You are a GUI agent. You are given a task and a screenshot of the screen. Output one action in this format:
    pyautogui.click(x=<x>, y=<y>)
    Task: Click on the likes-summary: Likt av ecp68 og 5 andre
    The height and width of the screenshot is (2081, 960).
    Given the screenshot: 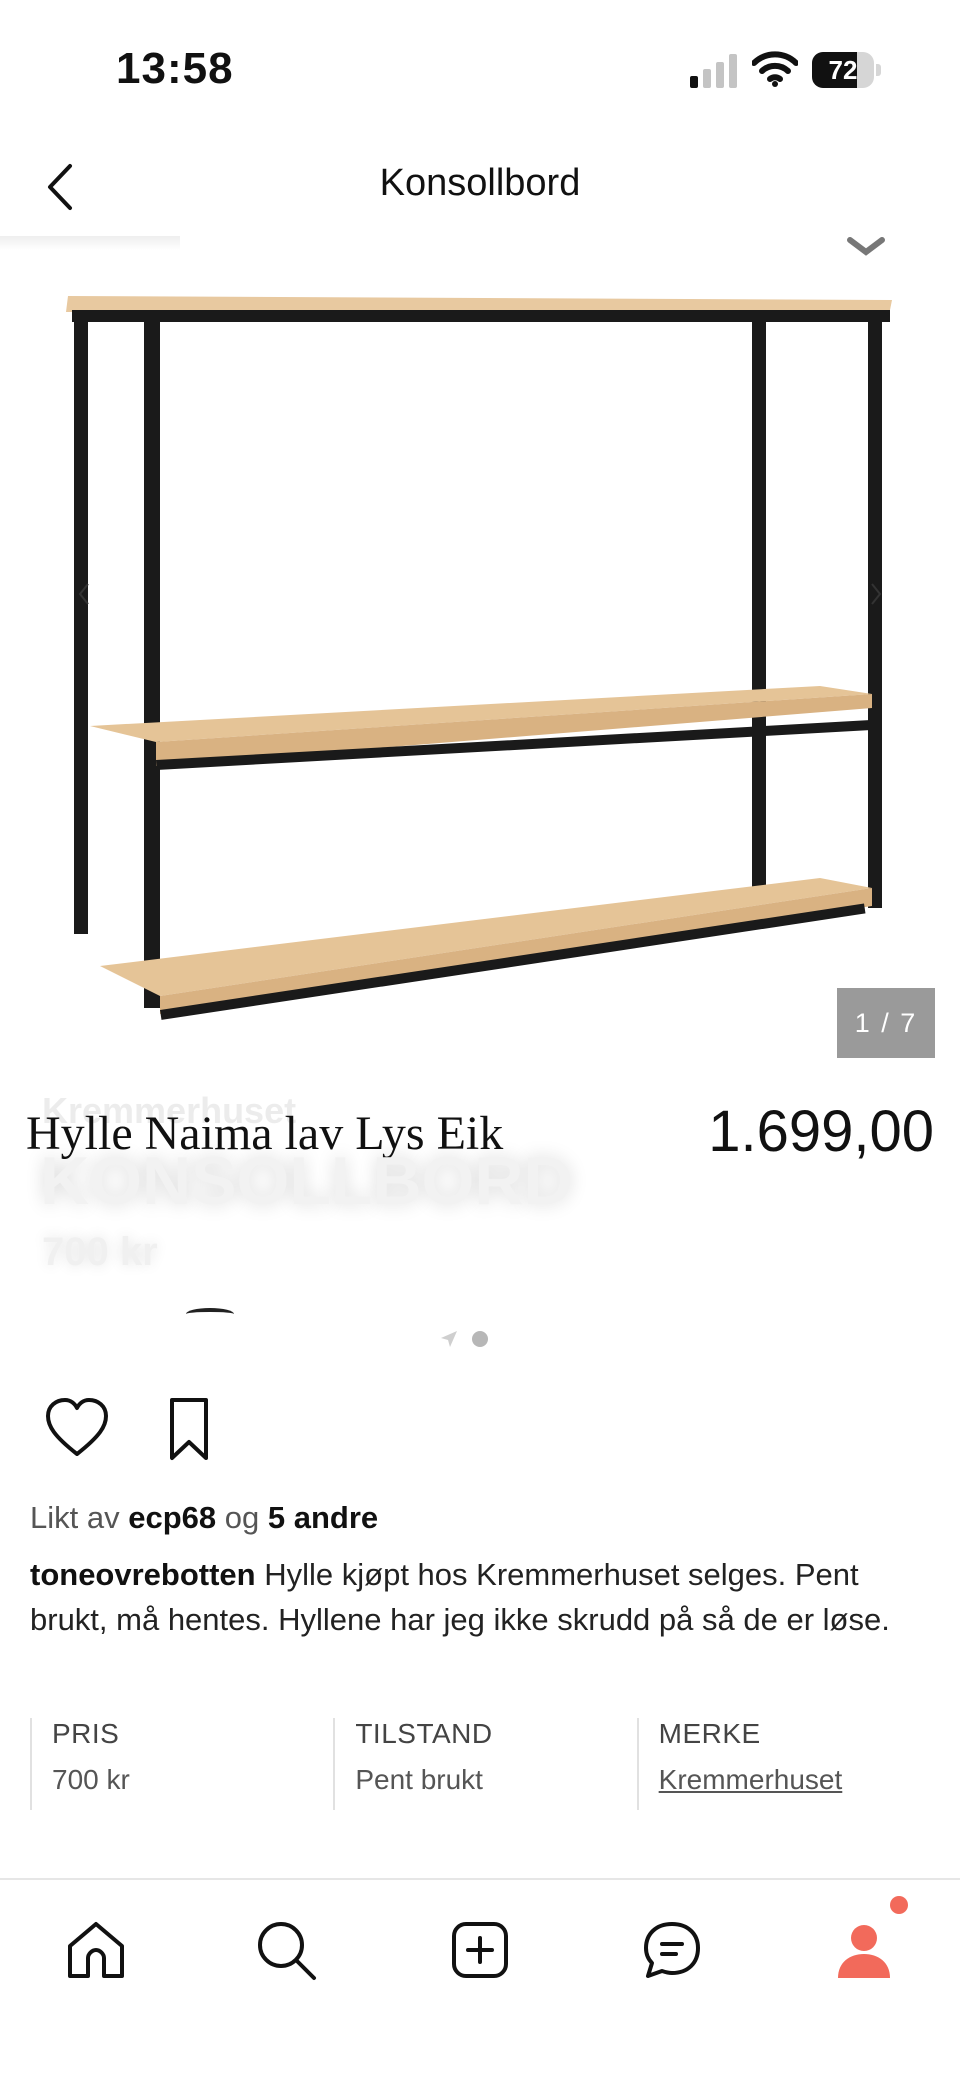 What is the action you would take?
    pyautogui.click(x=204, y=1518)
    